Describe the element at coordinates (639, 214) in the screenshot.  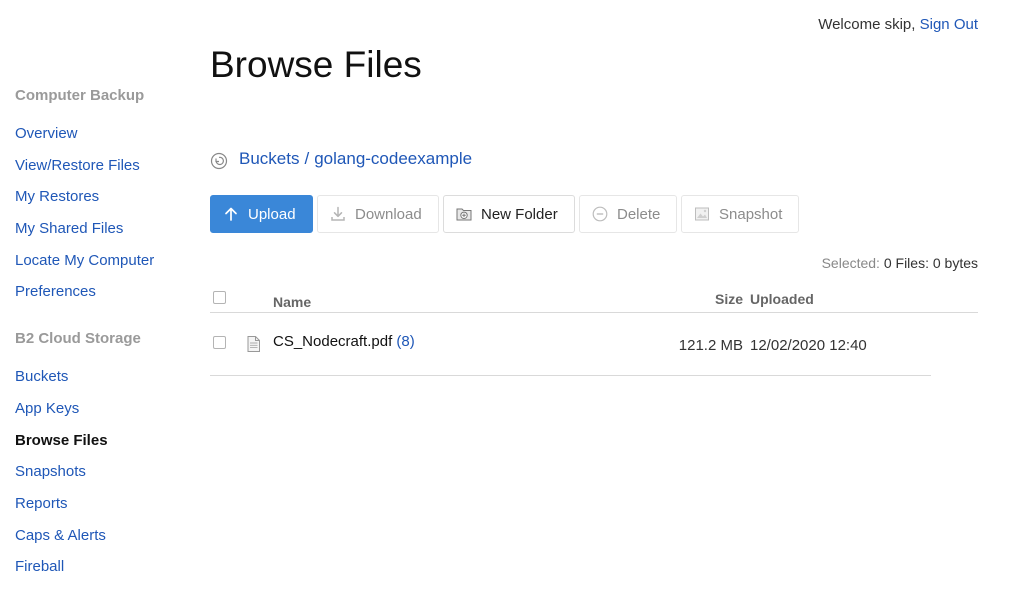
I see `delete-label: Delete` at that location.